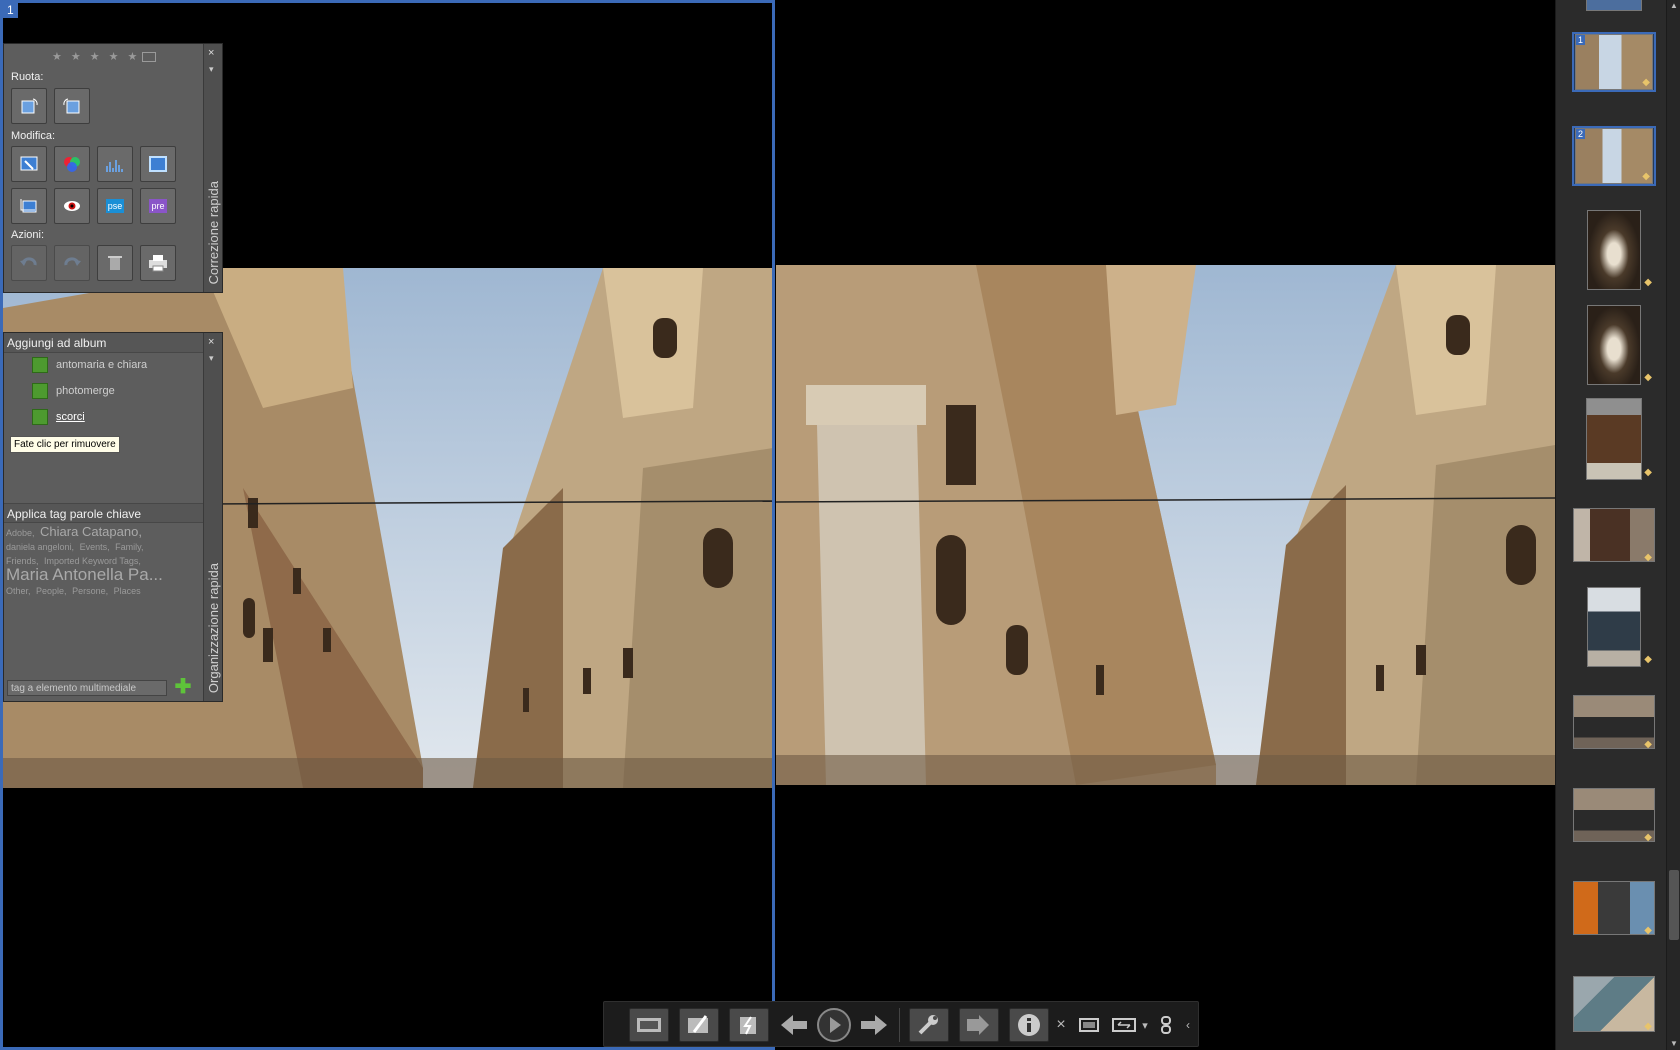 The width and height of the screenshot is (1680, 1050). Describe the element at coordinates (183, 687) in the screenshot. I see `add-tag-button: ✚` at that location.